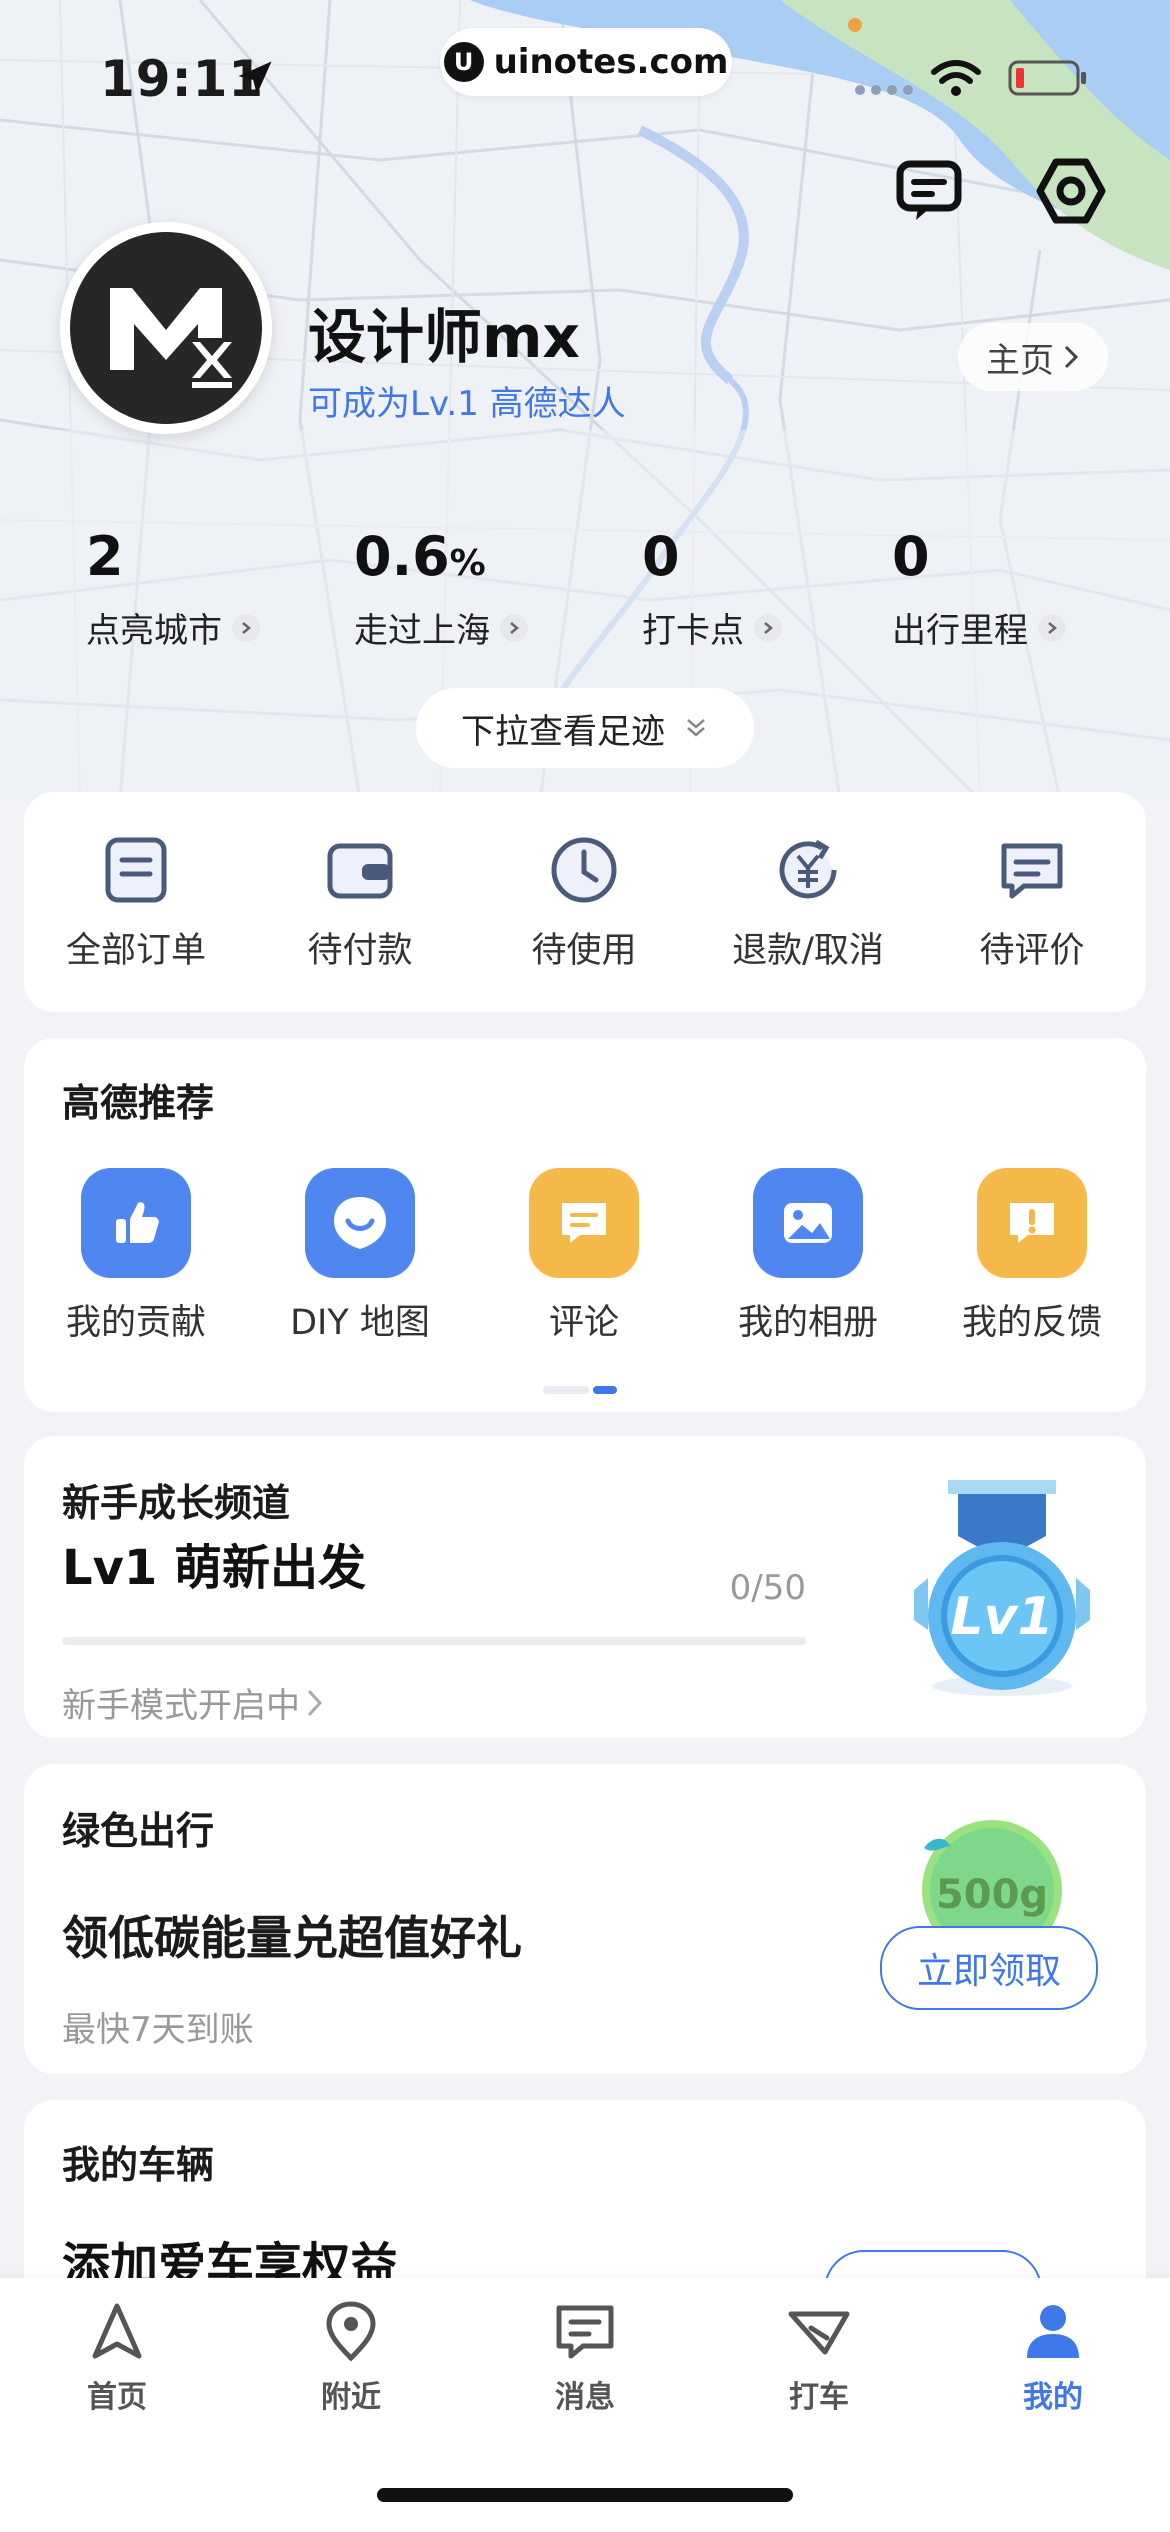  Describe the element at coordinates (1053, 2397) in the screenshot. I see `tab-label: 我的` at that location.